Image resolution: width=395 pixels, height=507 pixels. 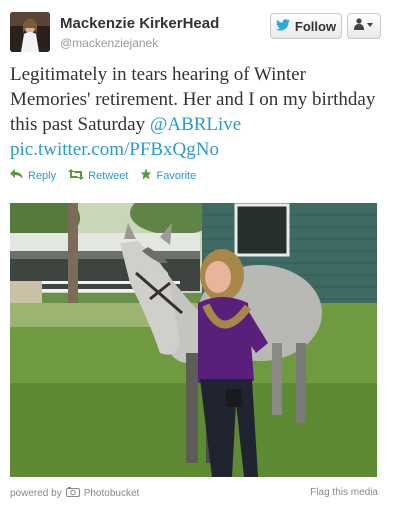 I want to click on tweet-actions: Reply Retweet Favorite, so click(x=103, y=175).